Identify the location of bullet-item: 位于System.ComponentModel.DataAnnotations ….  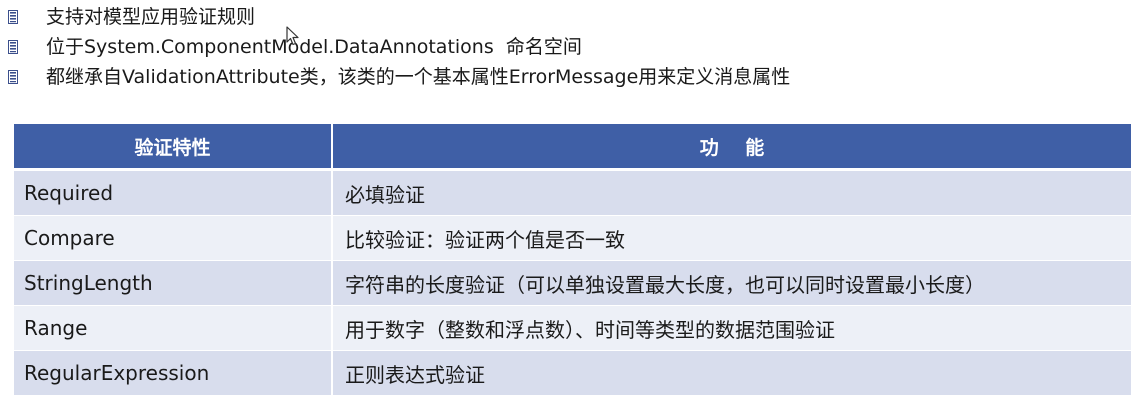
(573, 47).